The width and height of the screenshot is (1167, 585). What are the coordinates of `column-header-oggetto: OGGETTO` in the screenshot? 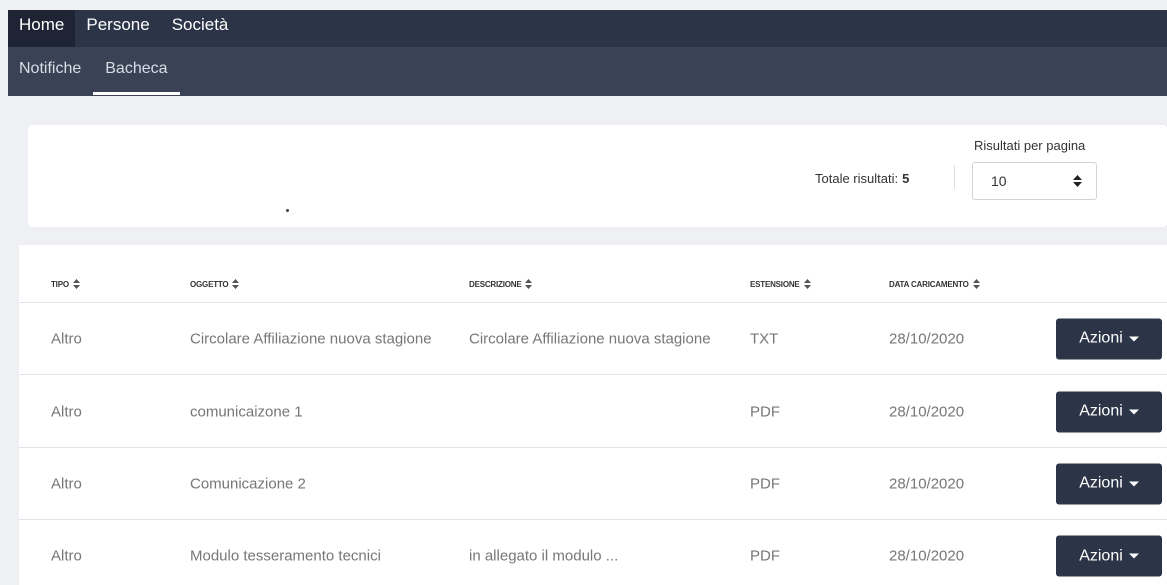 It's located at (215, 284).